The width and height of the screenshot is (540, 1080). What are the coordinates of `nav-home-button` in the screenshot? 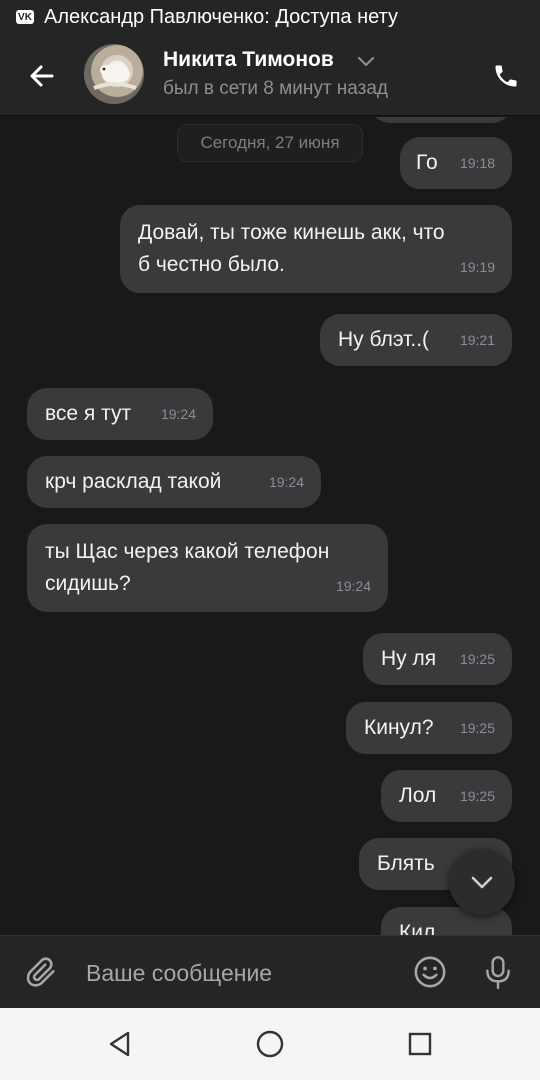 It's located at (270, 1044).